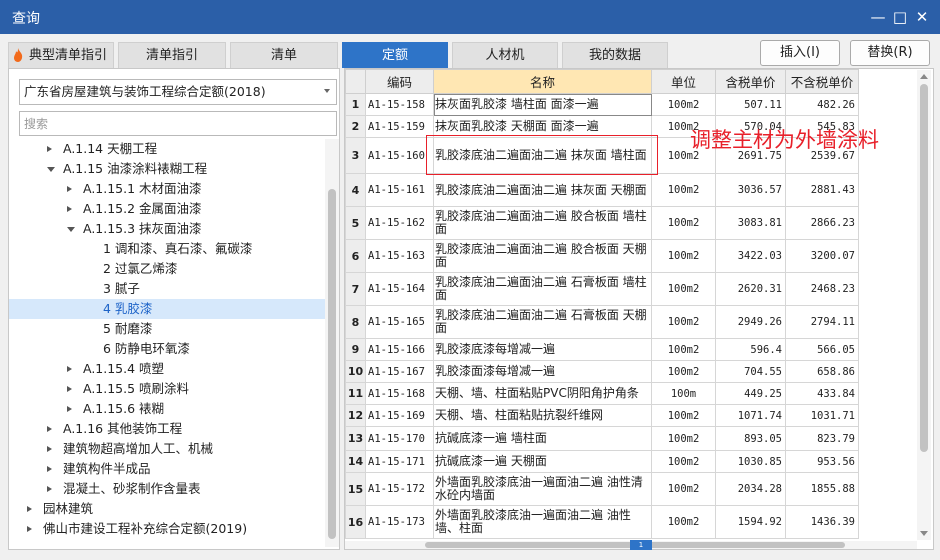  Describe the element at coordinates (542, 322) in the screenshot. I see `cell-name: 乳胶漆底油二遍面油二遍 石膏板面 天棚面` at that location.